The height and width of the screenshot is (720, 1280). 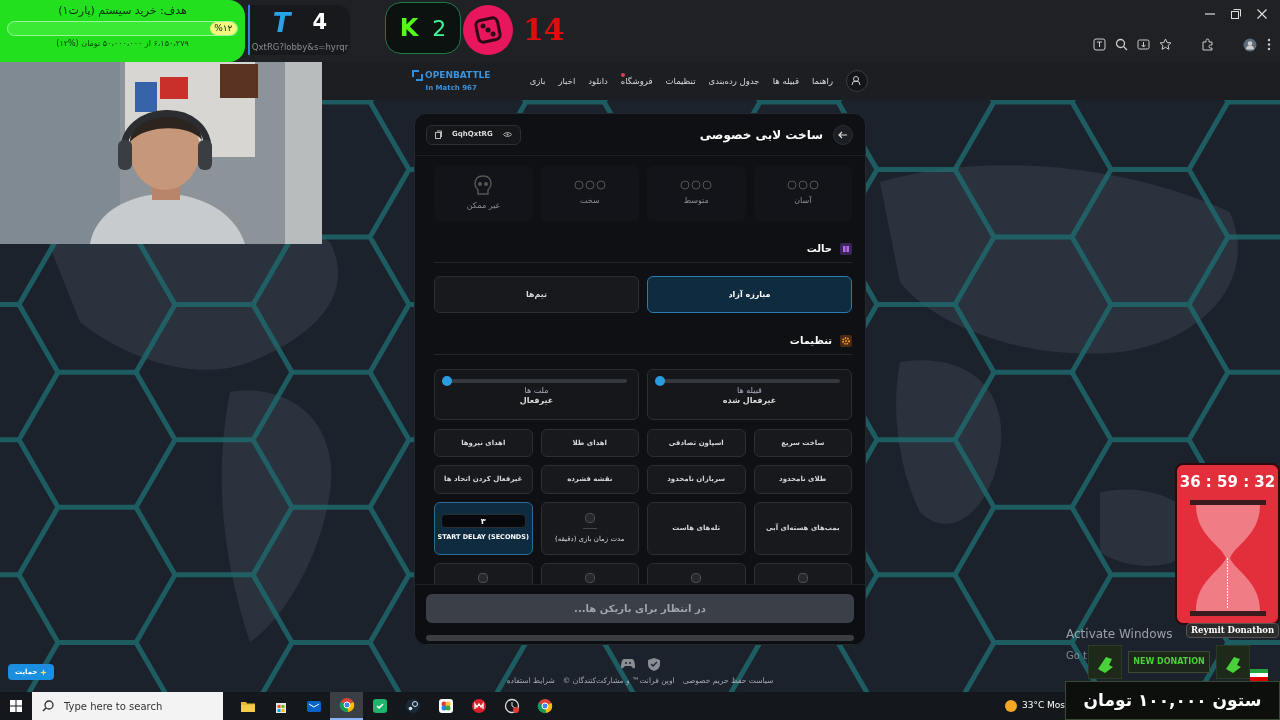 I want to click on copy-icon, so click(x=438, y=134).